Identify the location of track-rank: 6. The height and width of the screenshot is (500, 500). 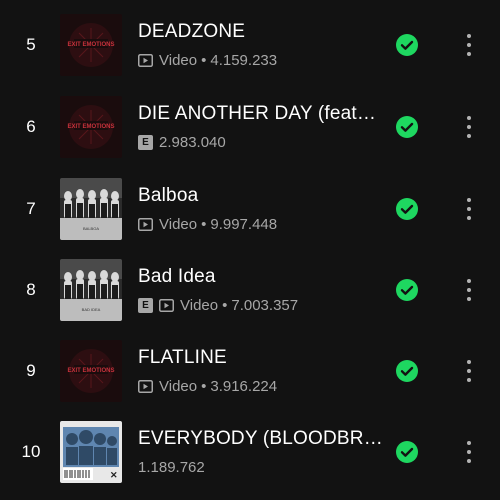
(31, 126).